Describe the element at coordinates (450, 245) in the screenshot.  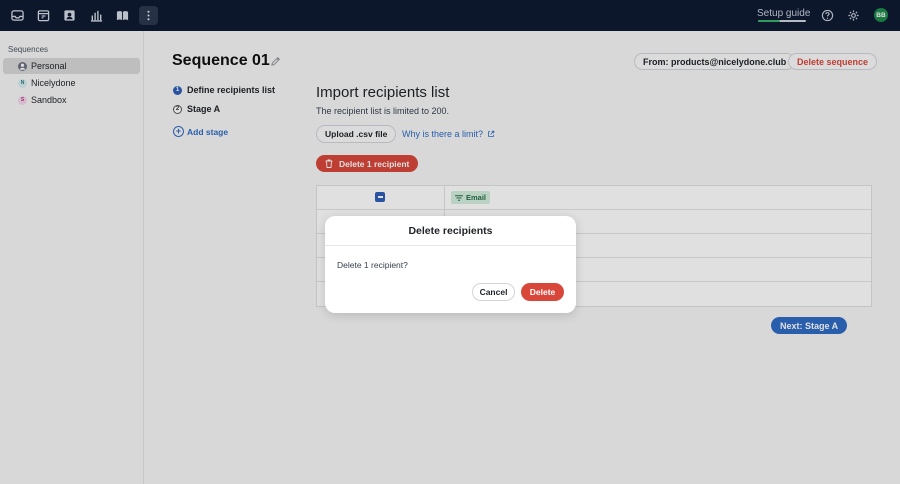
I see `dialog-divider` at that location.